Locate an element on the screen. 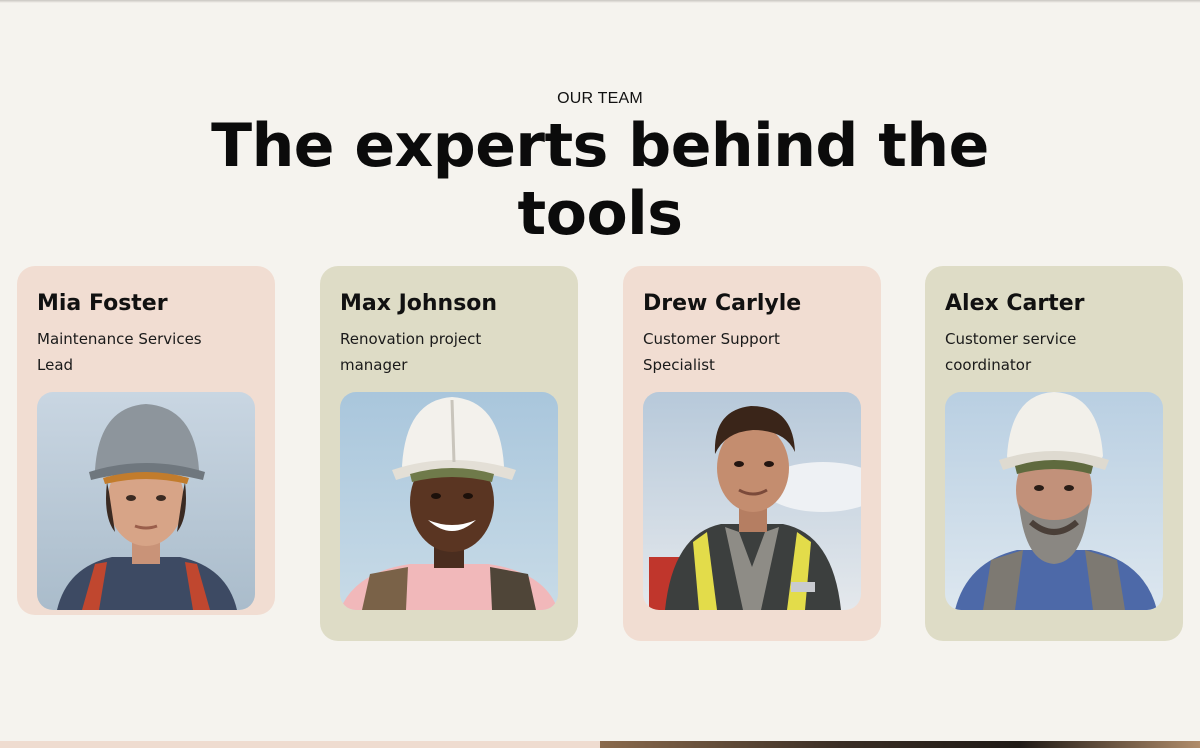  team-member-name: Alex Carter is located at coordinates (1015, 303).